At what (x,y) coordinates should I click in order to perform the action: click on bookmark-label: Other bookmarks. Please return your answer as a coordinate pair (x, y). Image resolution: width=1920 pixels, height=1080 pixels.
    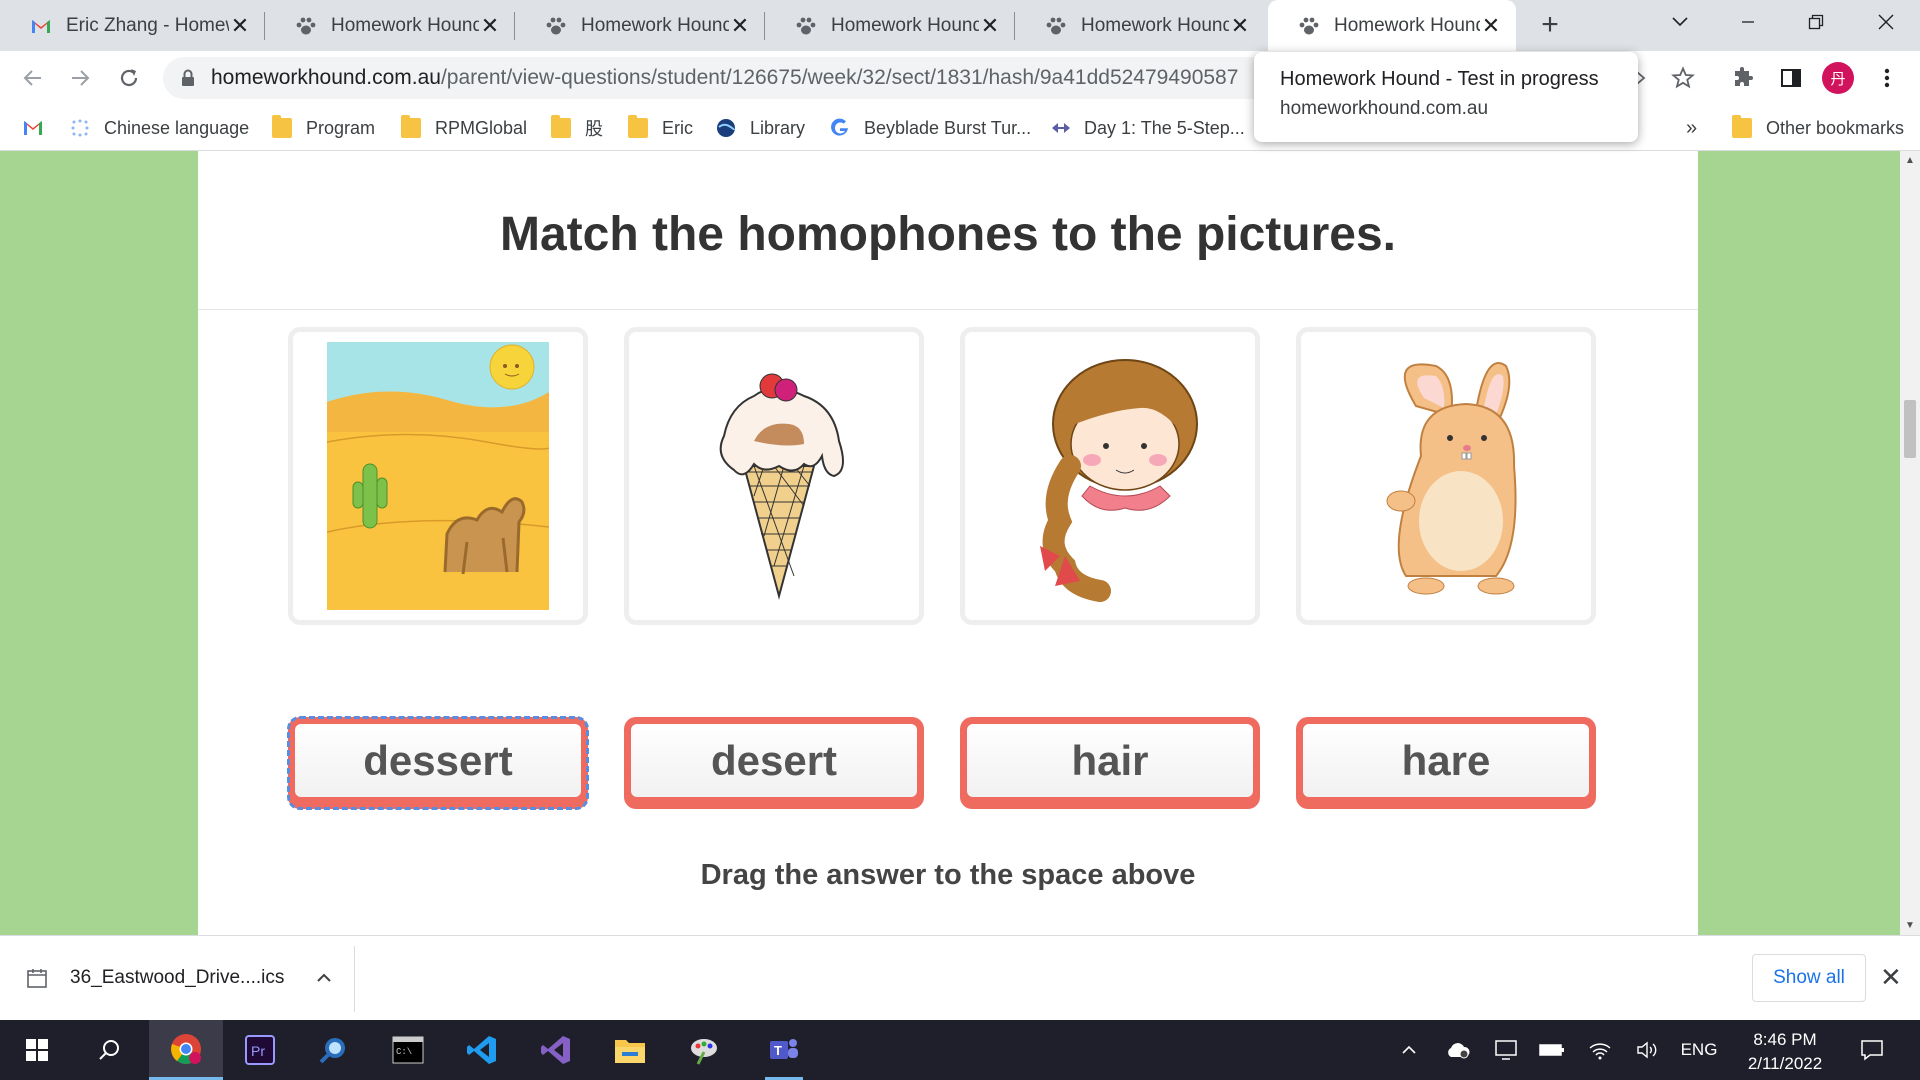
    Looking at the image, I should click on (1835, 127).